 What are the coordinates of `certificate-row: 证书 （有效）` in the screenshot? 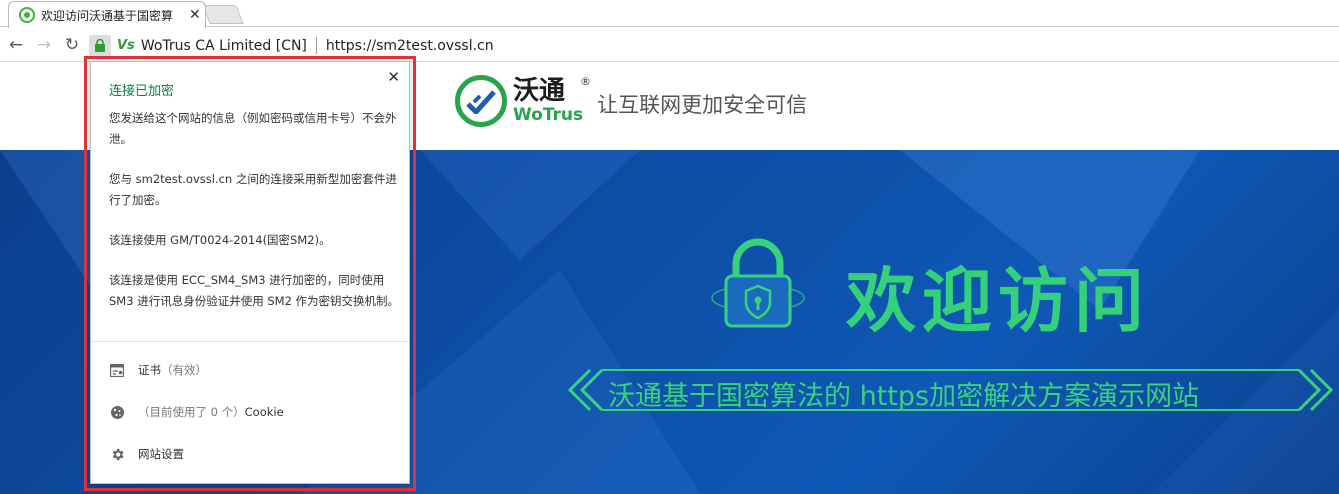 It's located at (158, 370).